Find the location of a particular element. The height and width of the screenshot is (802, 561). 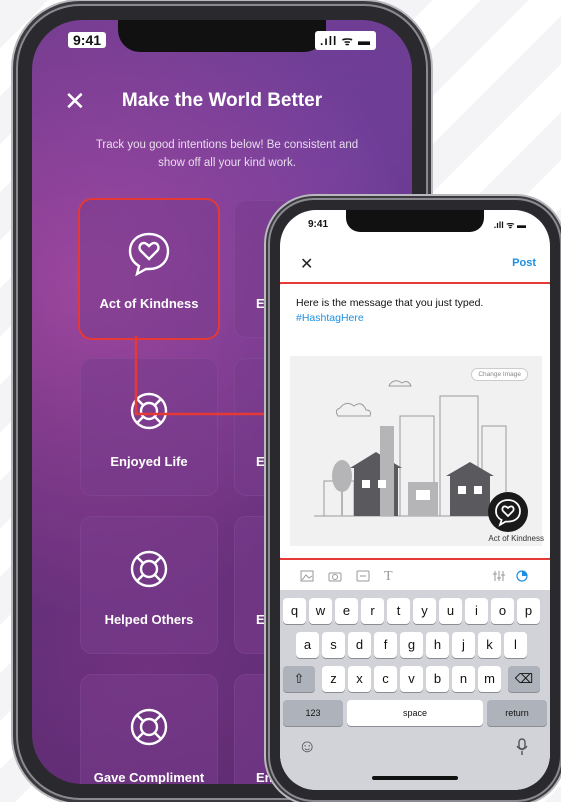

key-d: d is located at coordinates (359, 645).